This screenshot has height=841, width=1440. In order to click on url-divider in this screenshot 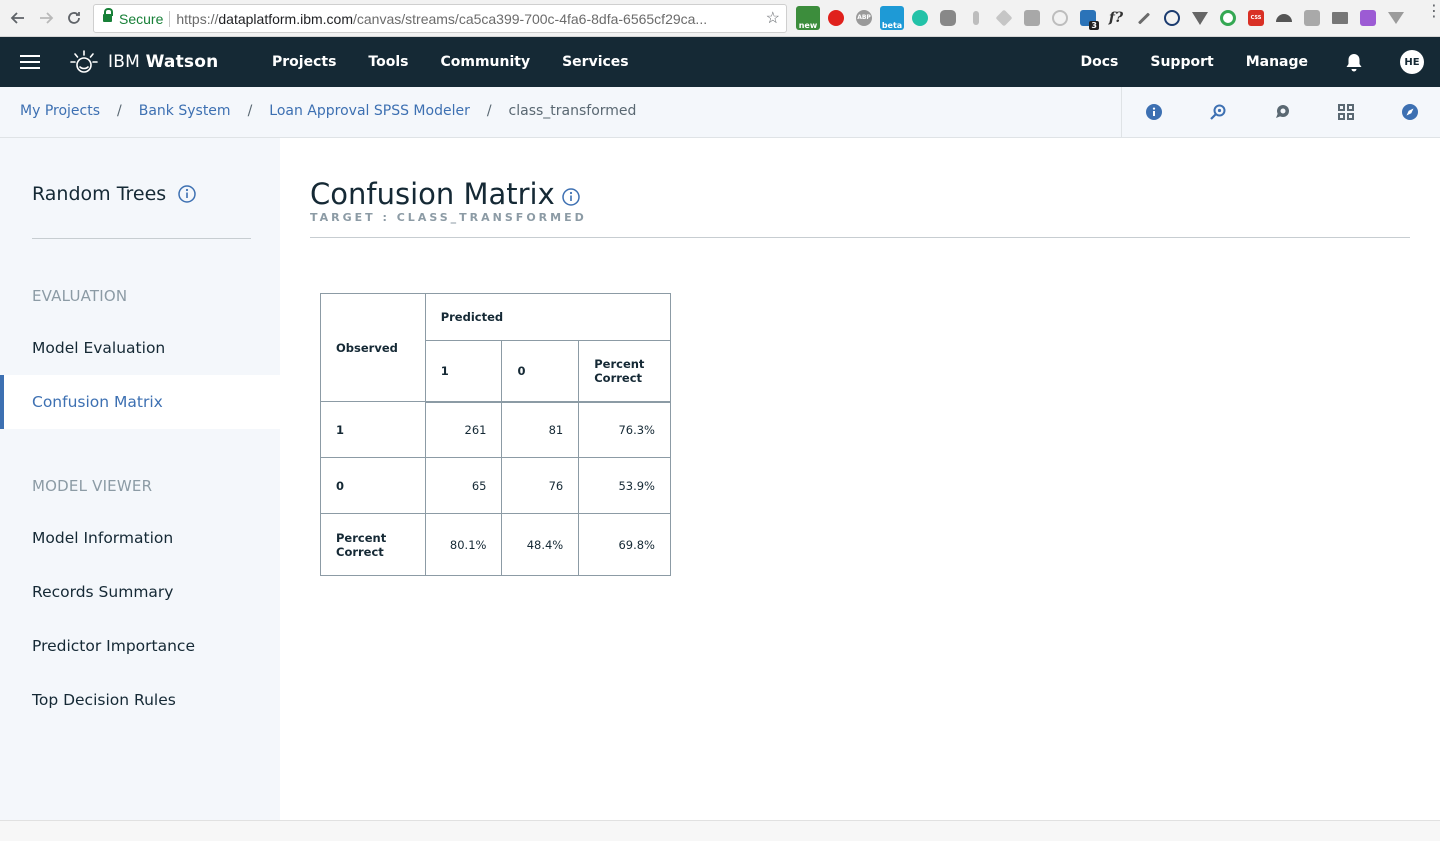, I will do `click(170, 18)`.